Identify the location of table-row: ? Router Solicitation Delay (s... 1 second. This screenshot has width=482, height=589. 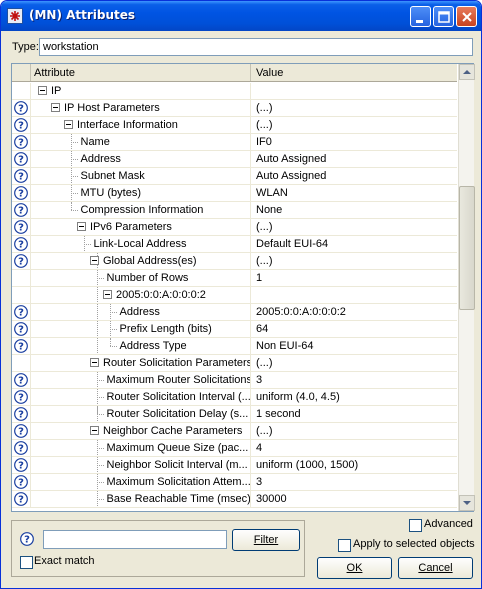
(234, 414).